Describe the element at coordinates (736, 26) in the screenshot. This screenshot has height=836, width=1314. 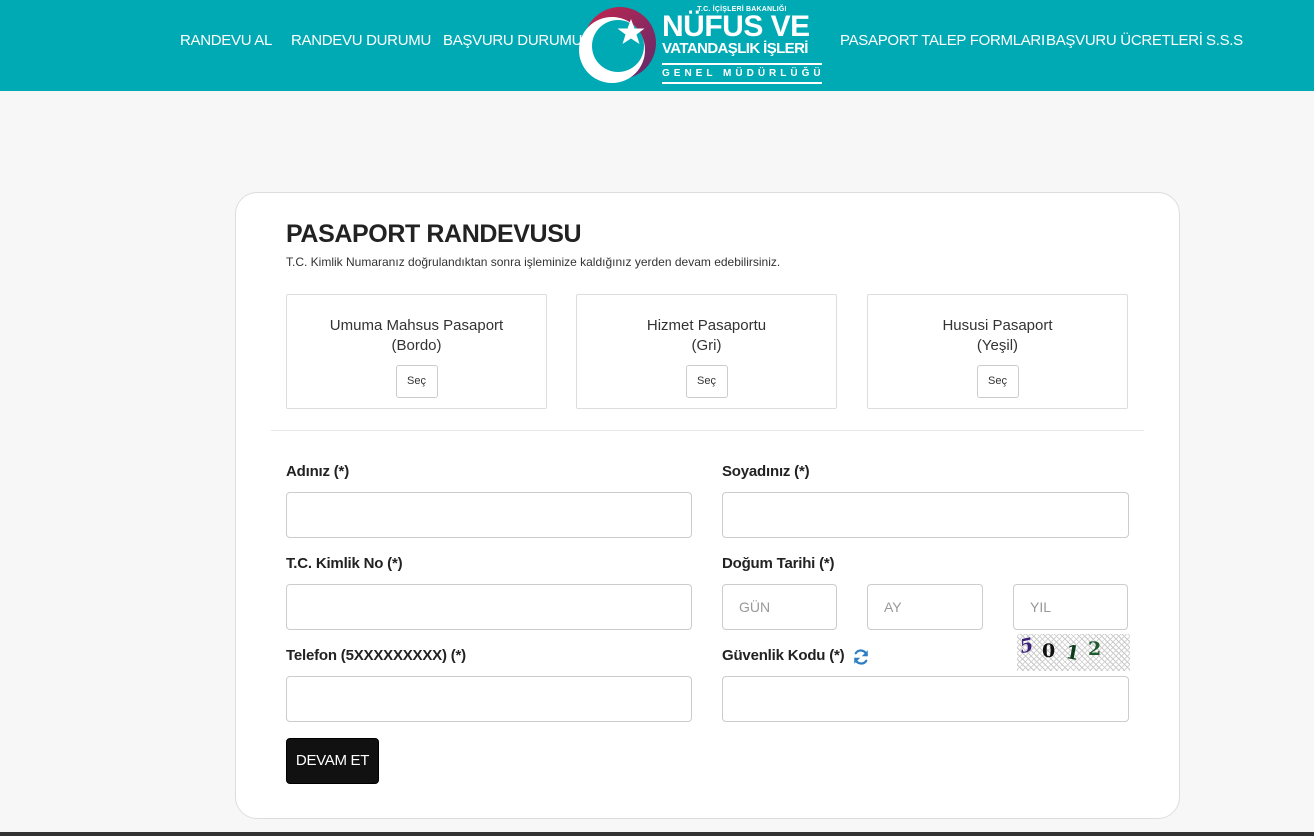
I see `logo-line1: NÜFUS VE` at that location.